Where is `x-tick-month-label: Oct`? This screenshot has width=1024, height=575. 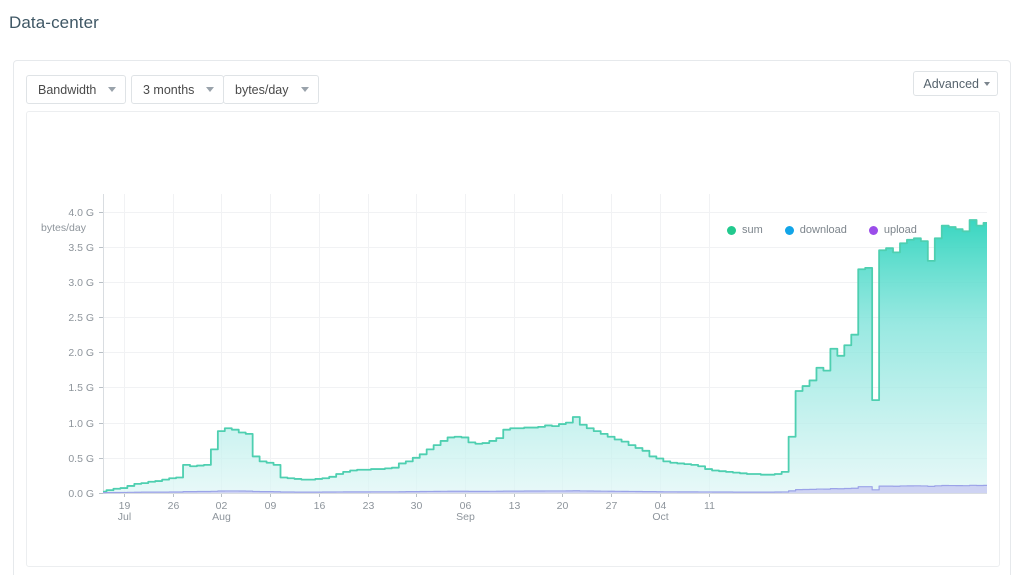
x-tick-month-label: Oct is located at coordinates (660, 517).